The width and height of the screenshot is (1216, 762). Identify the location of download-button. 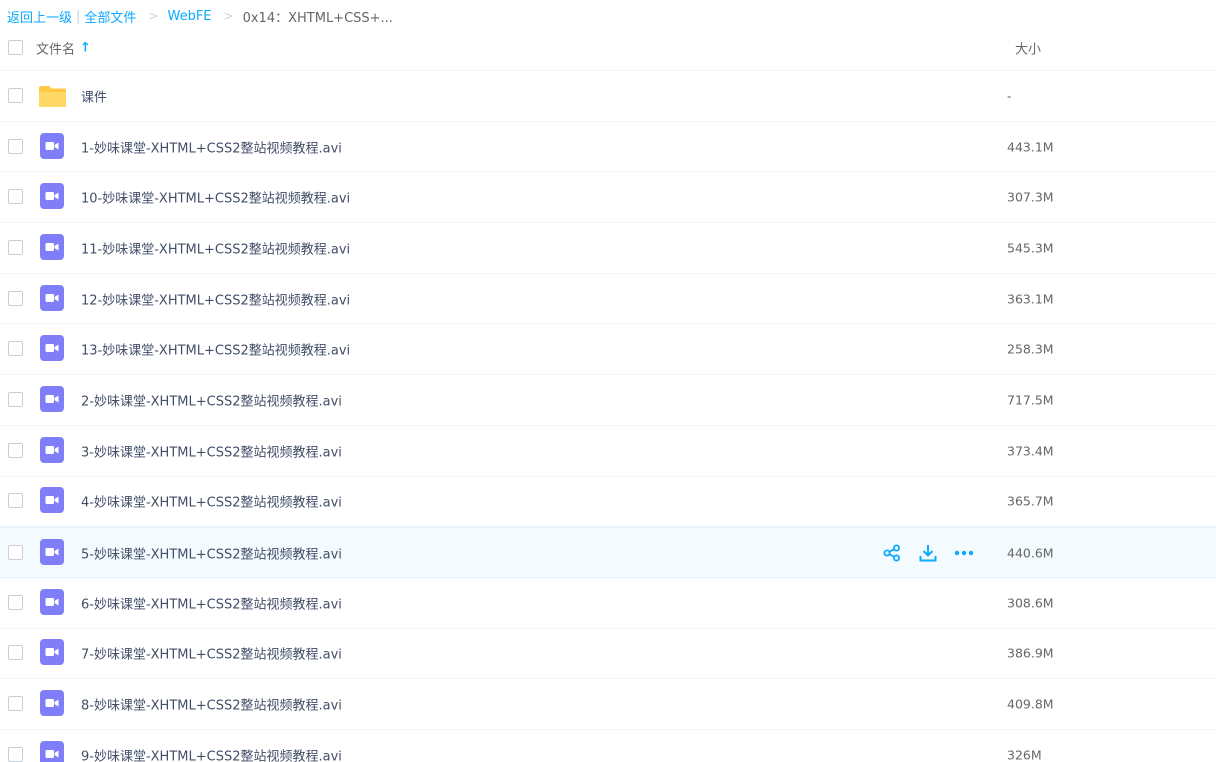
(928, 553).